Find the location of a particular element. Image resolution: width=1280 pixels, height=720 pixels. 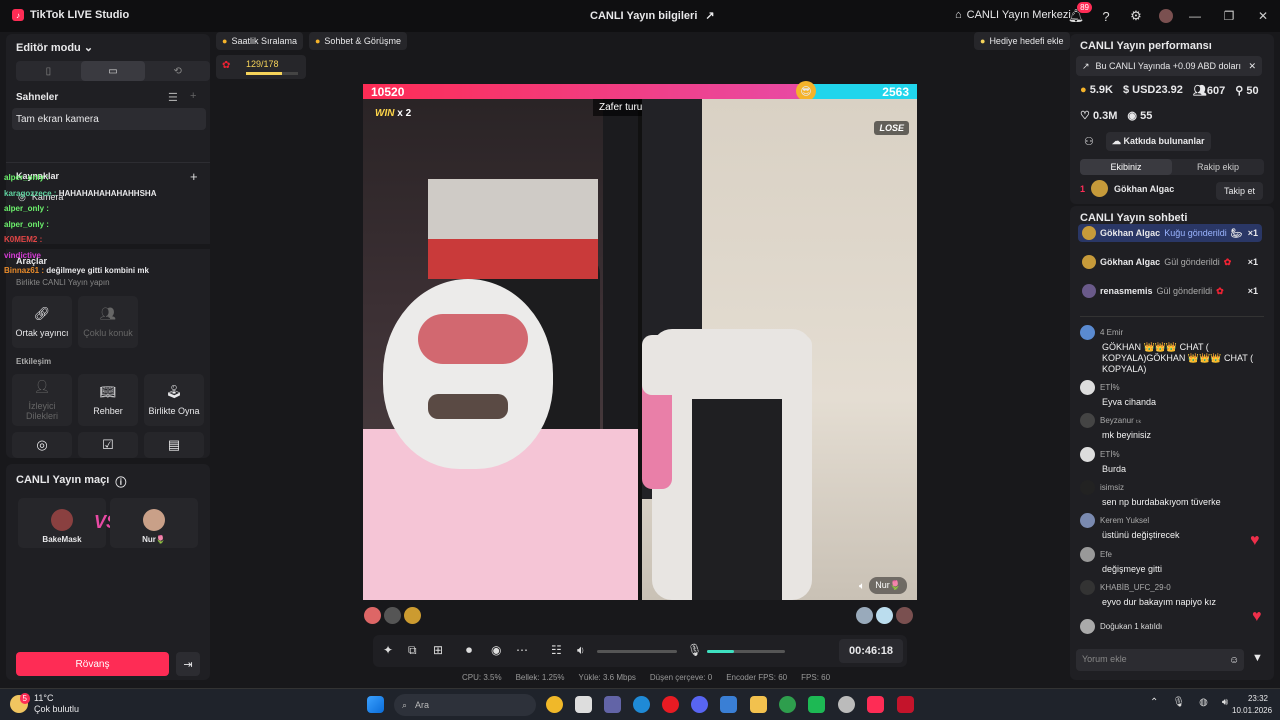

taskbar-search: ⌕ Ara is located at coordinates (465, 705).